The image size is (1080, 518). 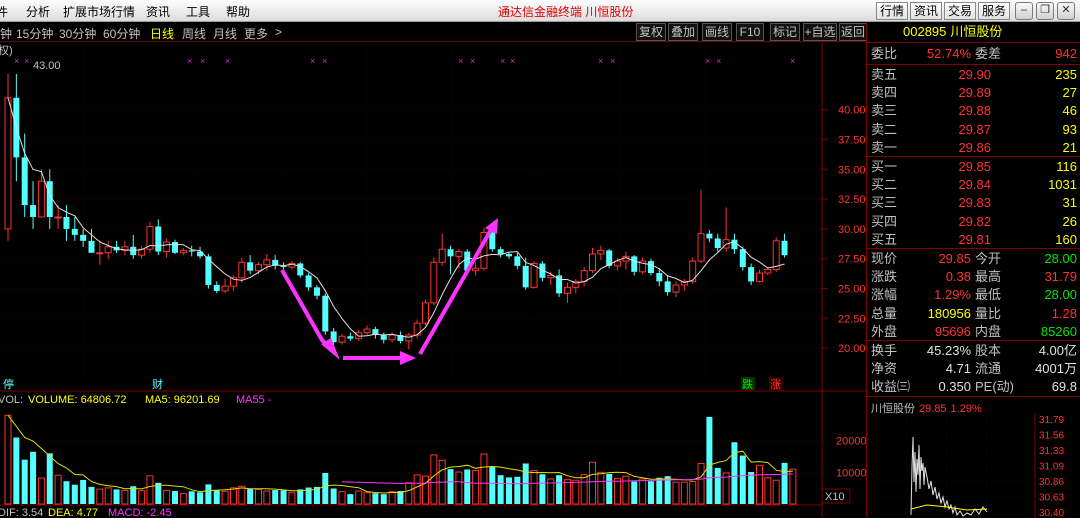 I want to click on bid-label: 买五, so click(x=884, y=239).